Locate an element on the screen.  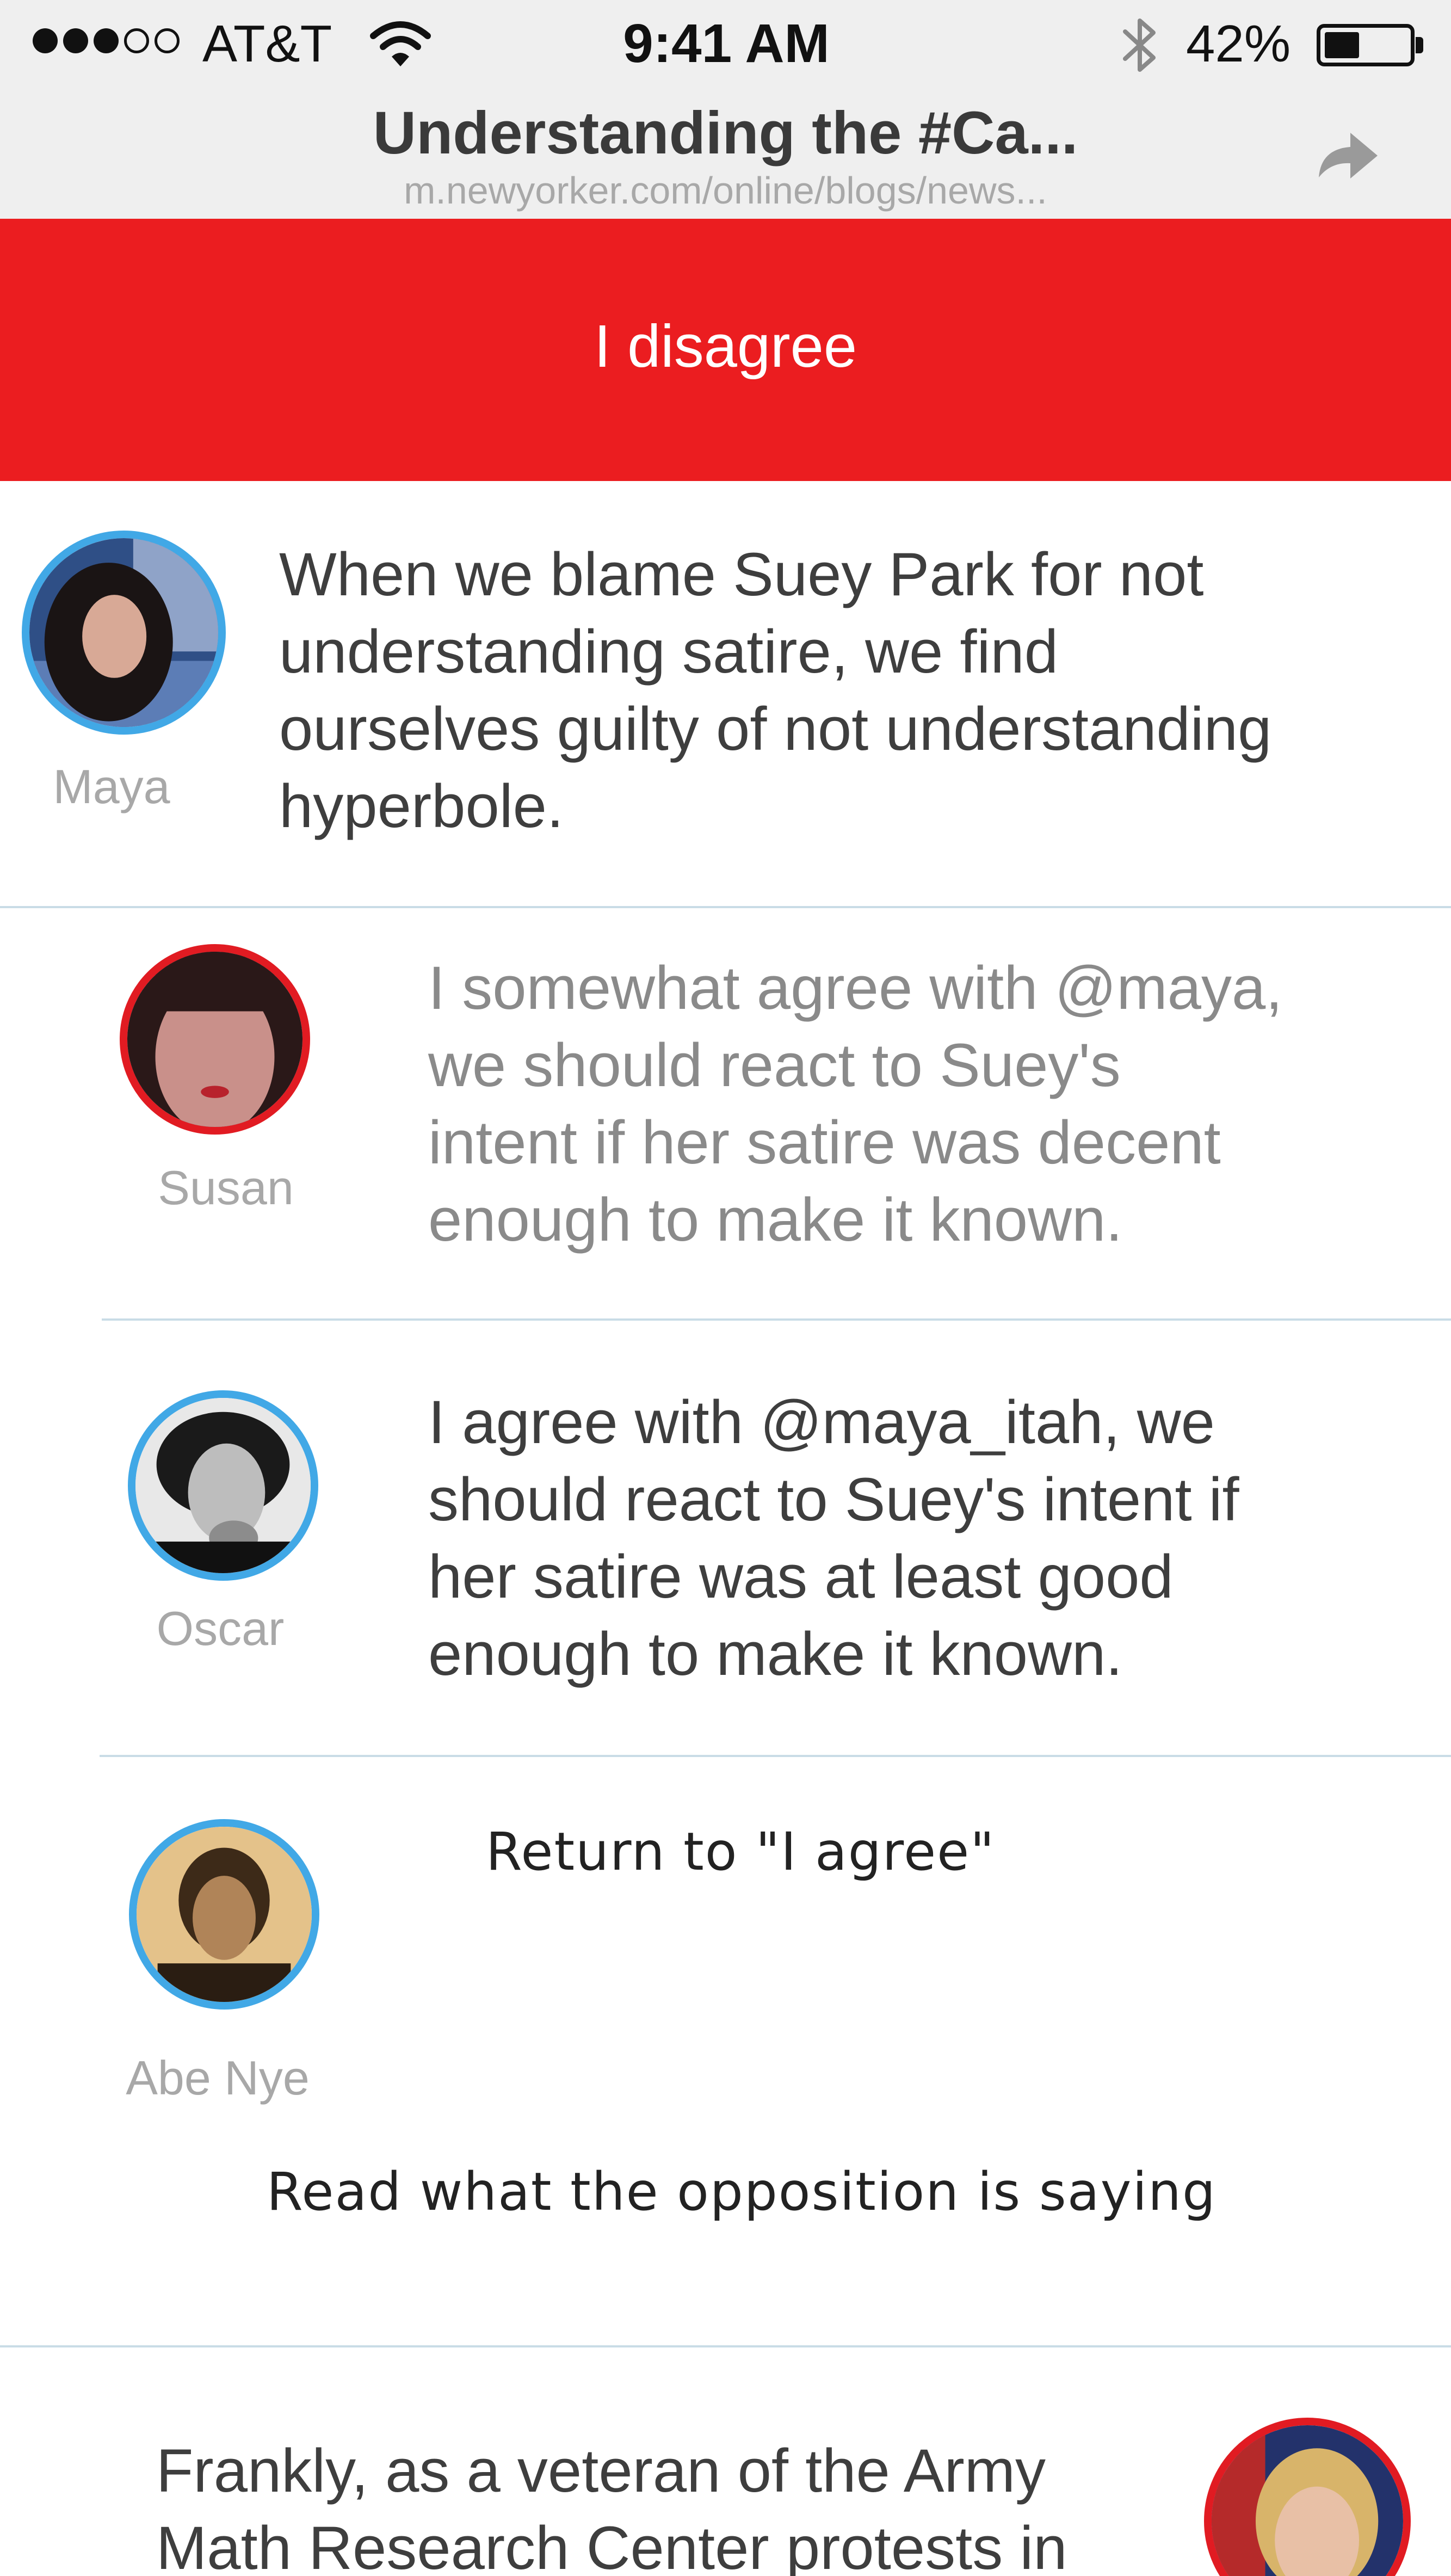
comment-line: should react to Suey's intent if is located at coordinates (833, 1499).